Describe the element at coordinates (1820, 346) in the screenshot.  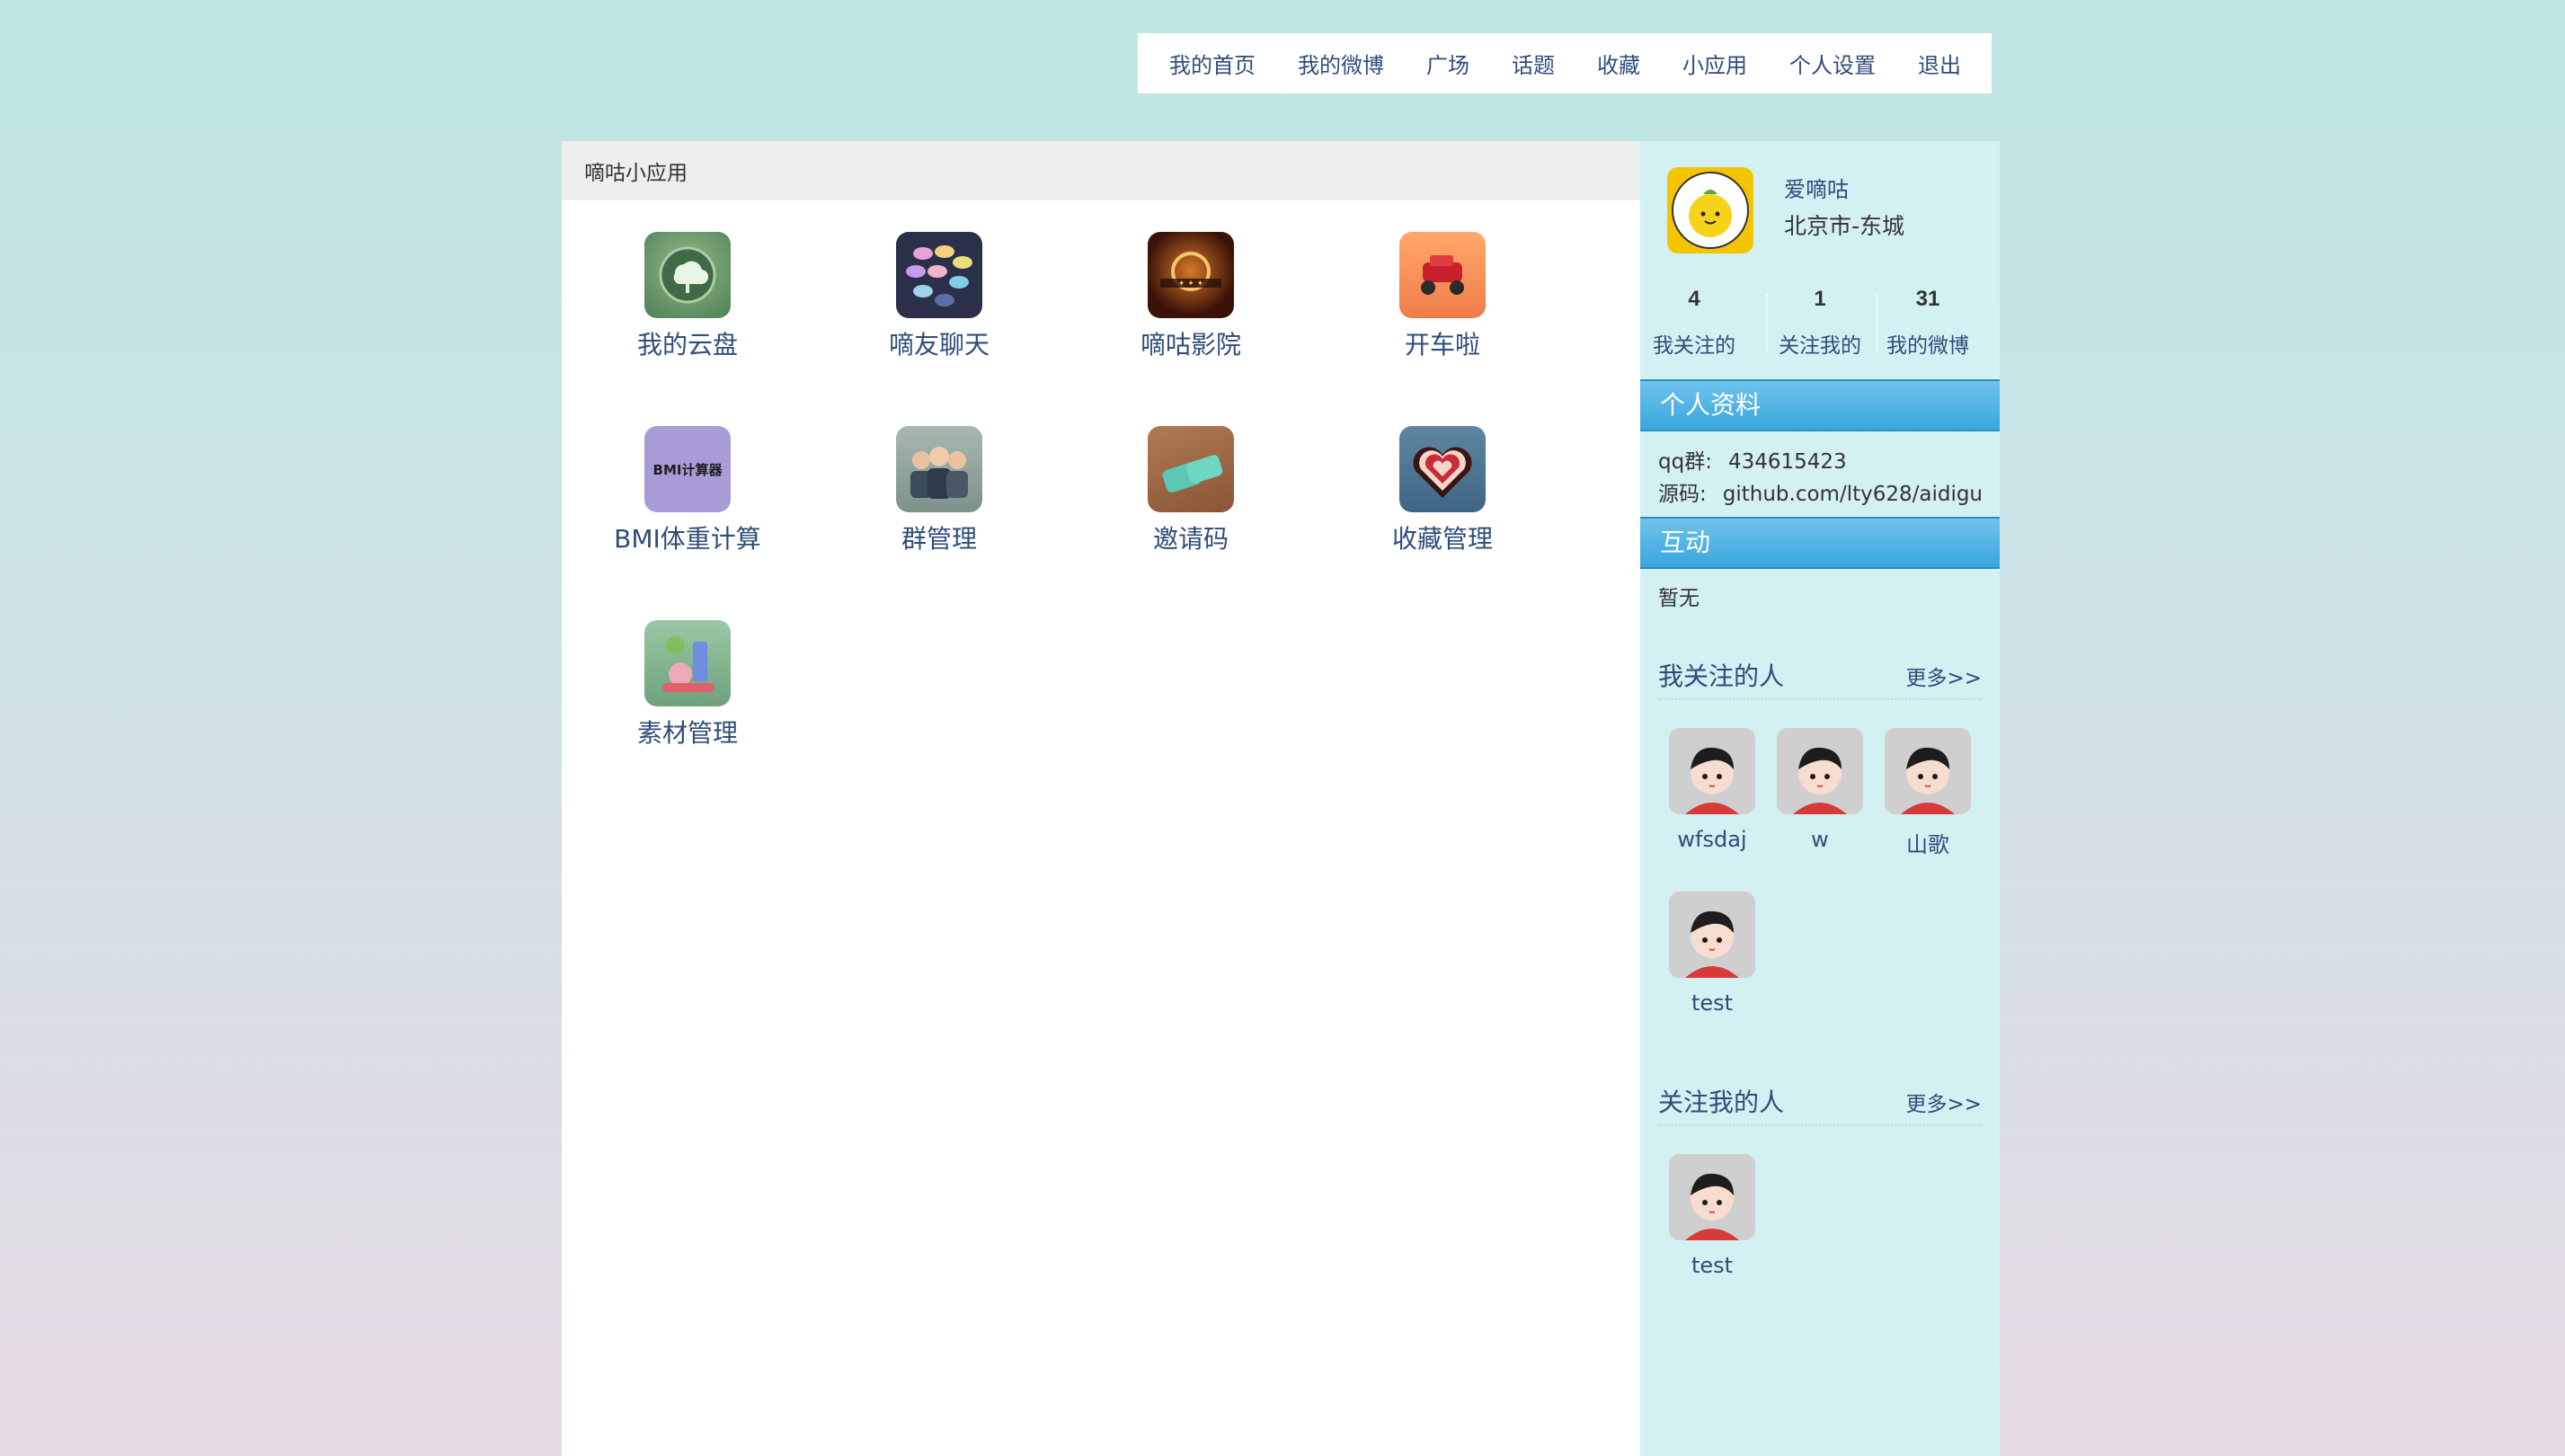
I see `stat-label: 关注我的` at that location.